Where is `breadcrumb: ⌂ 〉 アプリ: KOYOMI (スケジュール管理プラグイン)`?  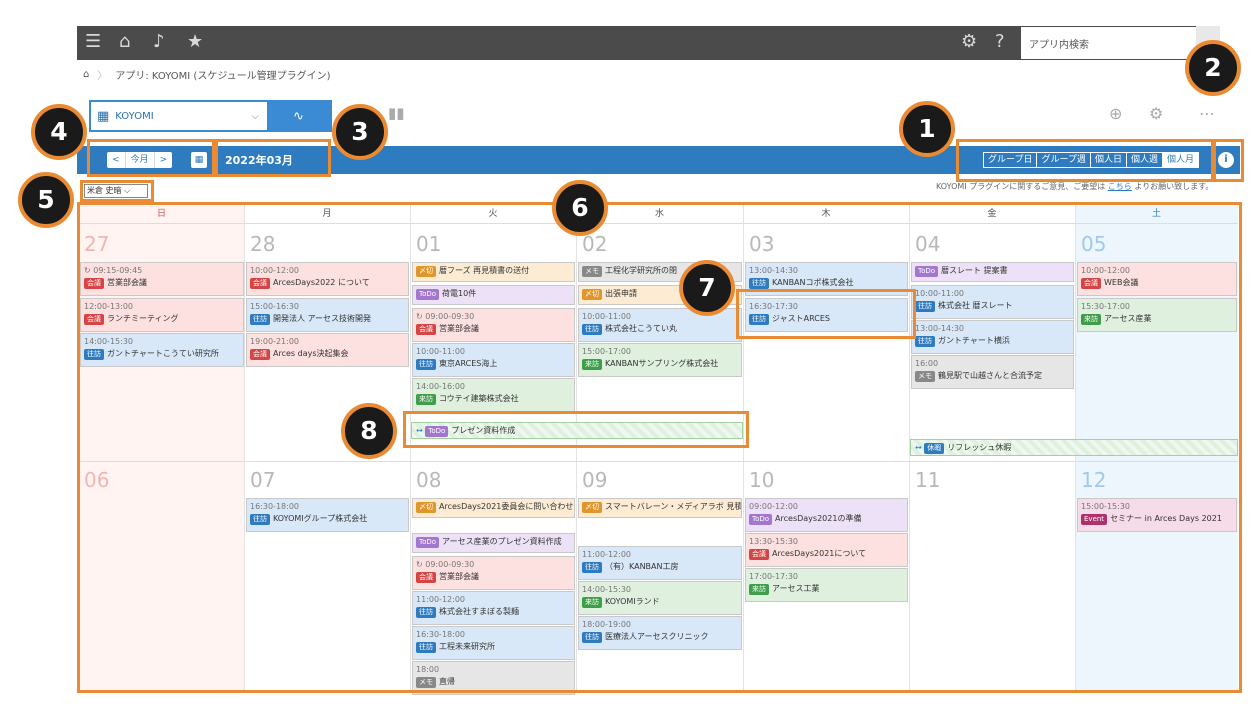
breadcrumb: ⌂ 〉 アプリ: KOYOMI (スケジュール管理プラグイン) is located at coordinates (204, 74).